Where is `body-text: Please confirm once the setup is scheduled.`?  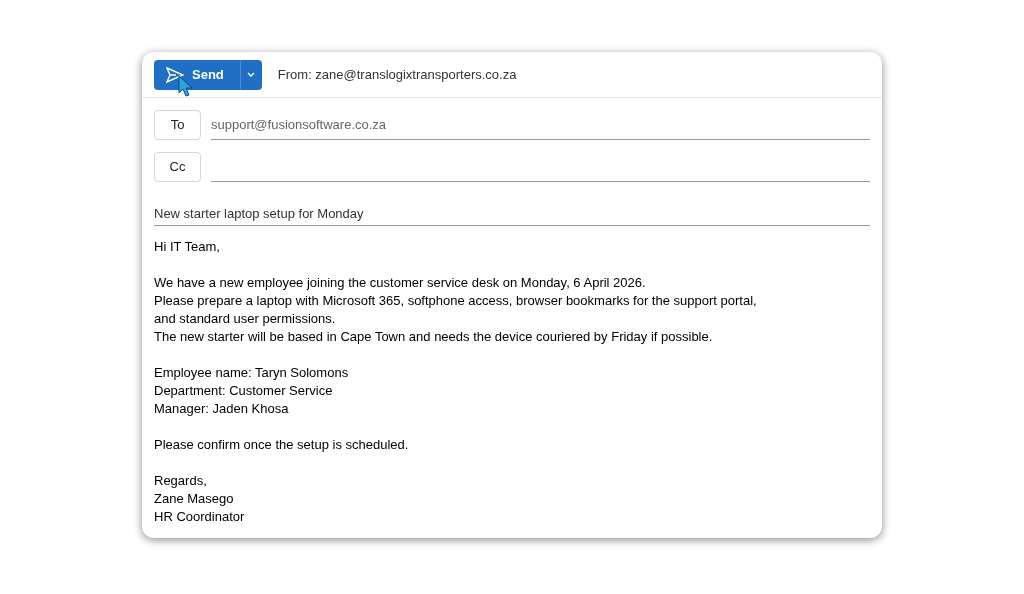 body-text: Please confirm once the setup is scheduled. is located at coordinates (281, 445).